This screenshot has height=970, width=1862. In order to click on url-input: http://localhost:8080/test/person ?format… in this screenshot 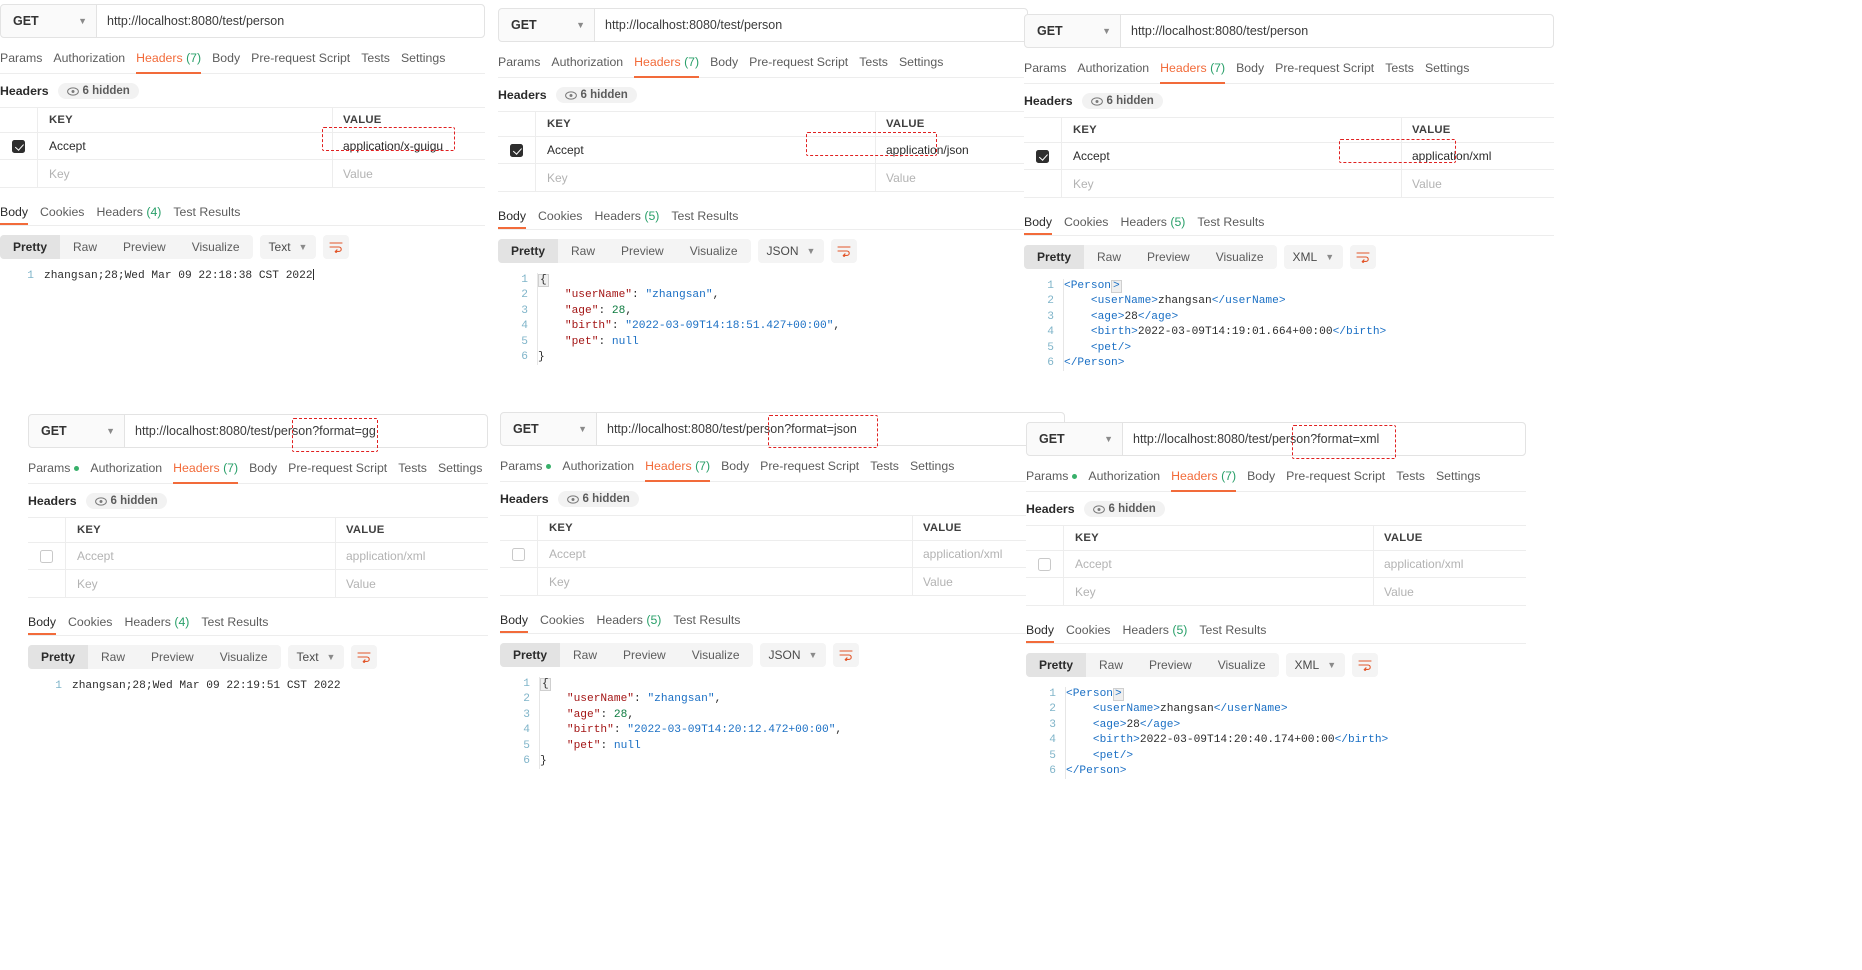, I will do `click(306, 431)`.